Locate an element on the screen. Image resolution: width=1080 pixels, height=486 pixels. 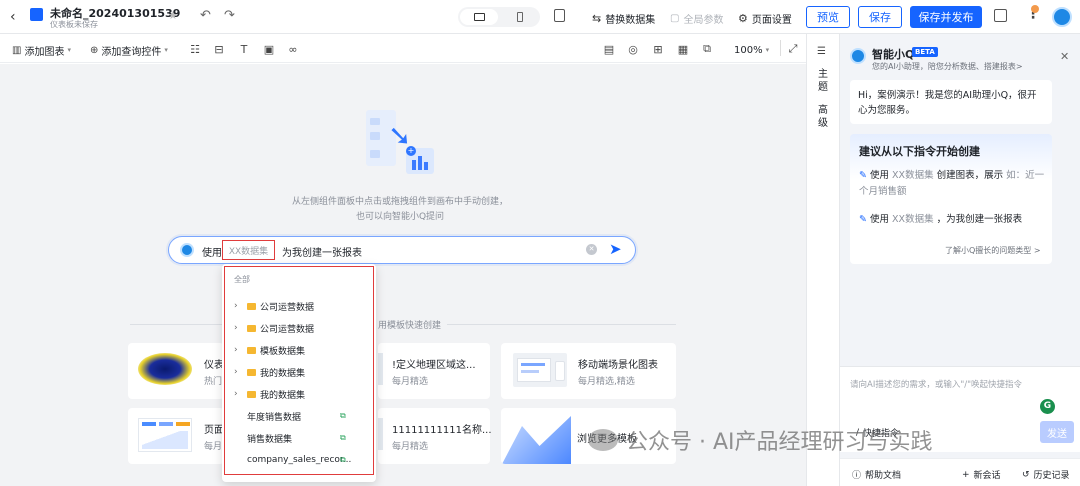
chat-input: 请向AI描述您的需求，或输入"/"唤起快捷指令 is located at coordinates (936, 384).